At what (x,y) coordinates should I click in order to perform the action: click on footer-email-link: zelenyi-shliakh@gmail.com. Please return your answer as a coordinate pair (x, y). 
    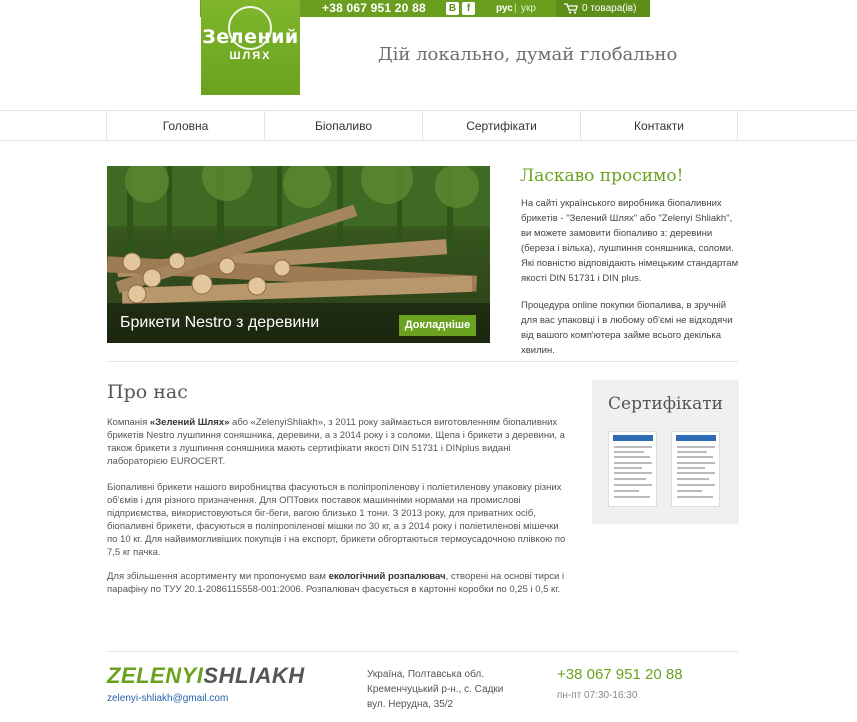
    Looking at the image, I should click on (167, 698).